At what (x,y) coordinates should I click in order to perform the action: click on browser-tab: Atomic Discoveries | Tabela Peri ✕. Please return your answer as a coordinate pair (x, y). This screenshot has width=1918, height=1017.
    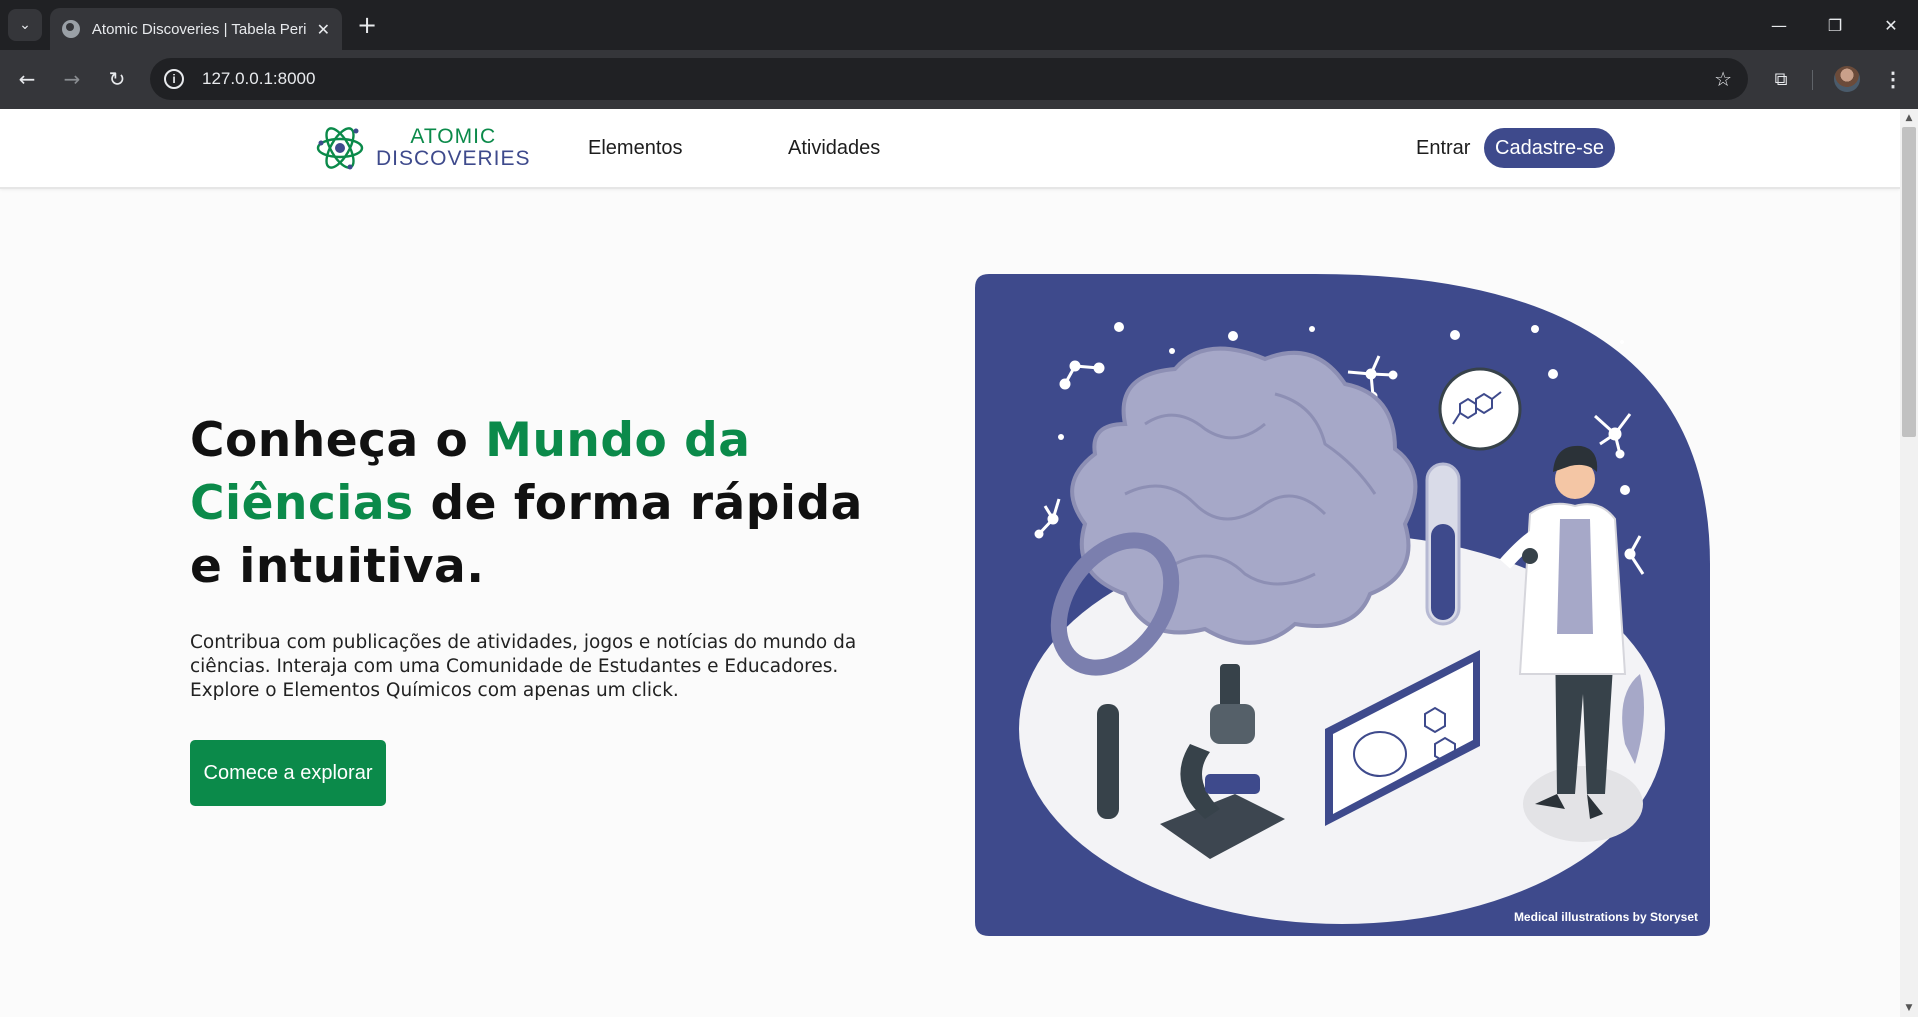
    Looking at the image, I should click on (196, 29).